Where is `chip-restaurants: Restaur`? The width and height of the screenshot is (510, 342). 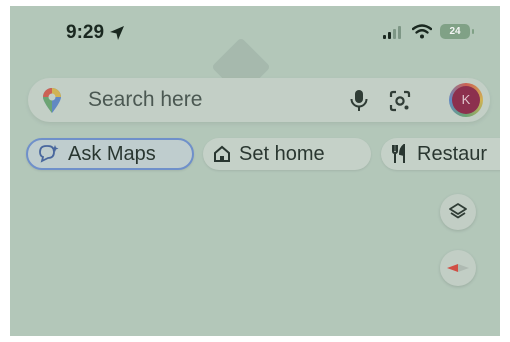 chip-restaurants: Restaur is located at coordinates (440, 154).